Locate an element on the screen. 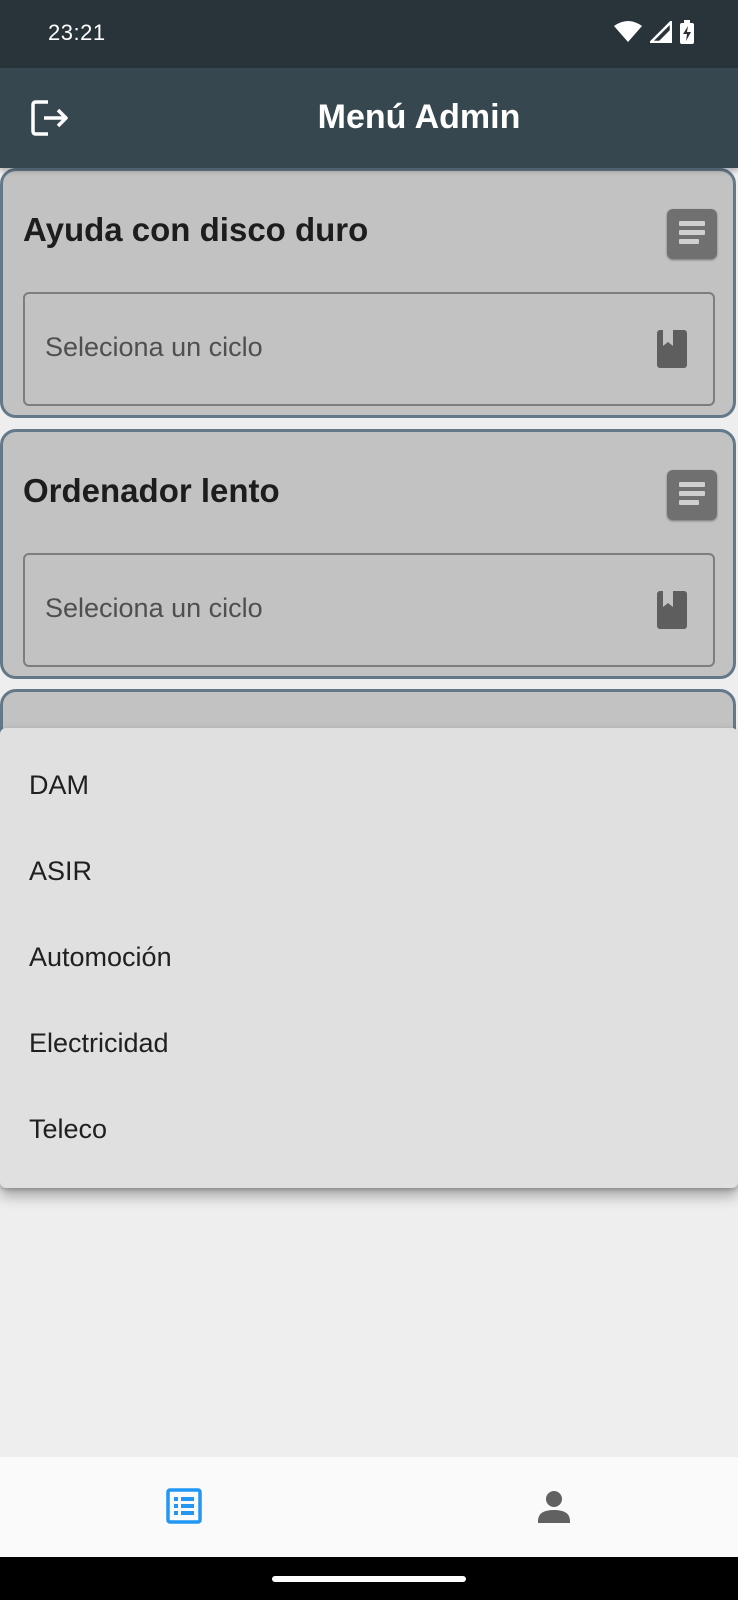  system-gesture-bar is located at coordinates (369, 1578).